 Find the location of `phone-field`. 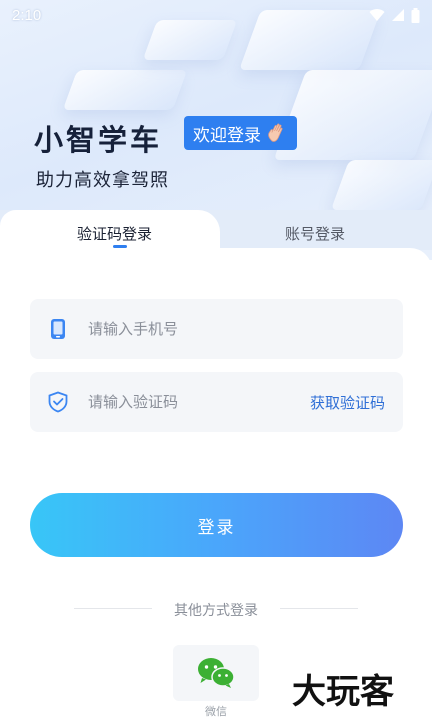

phone-field is located at coordinates (216, 329).